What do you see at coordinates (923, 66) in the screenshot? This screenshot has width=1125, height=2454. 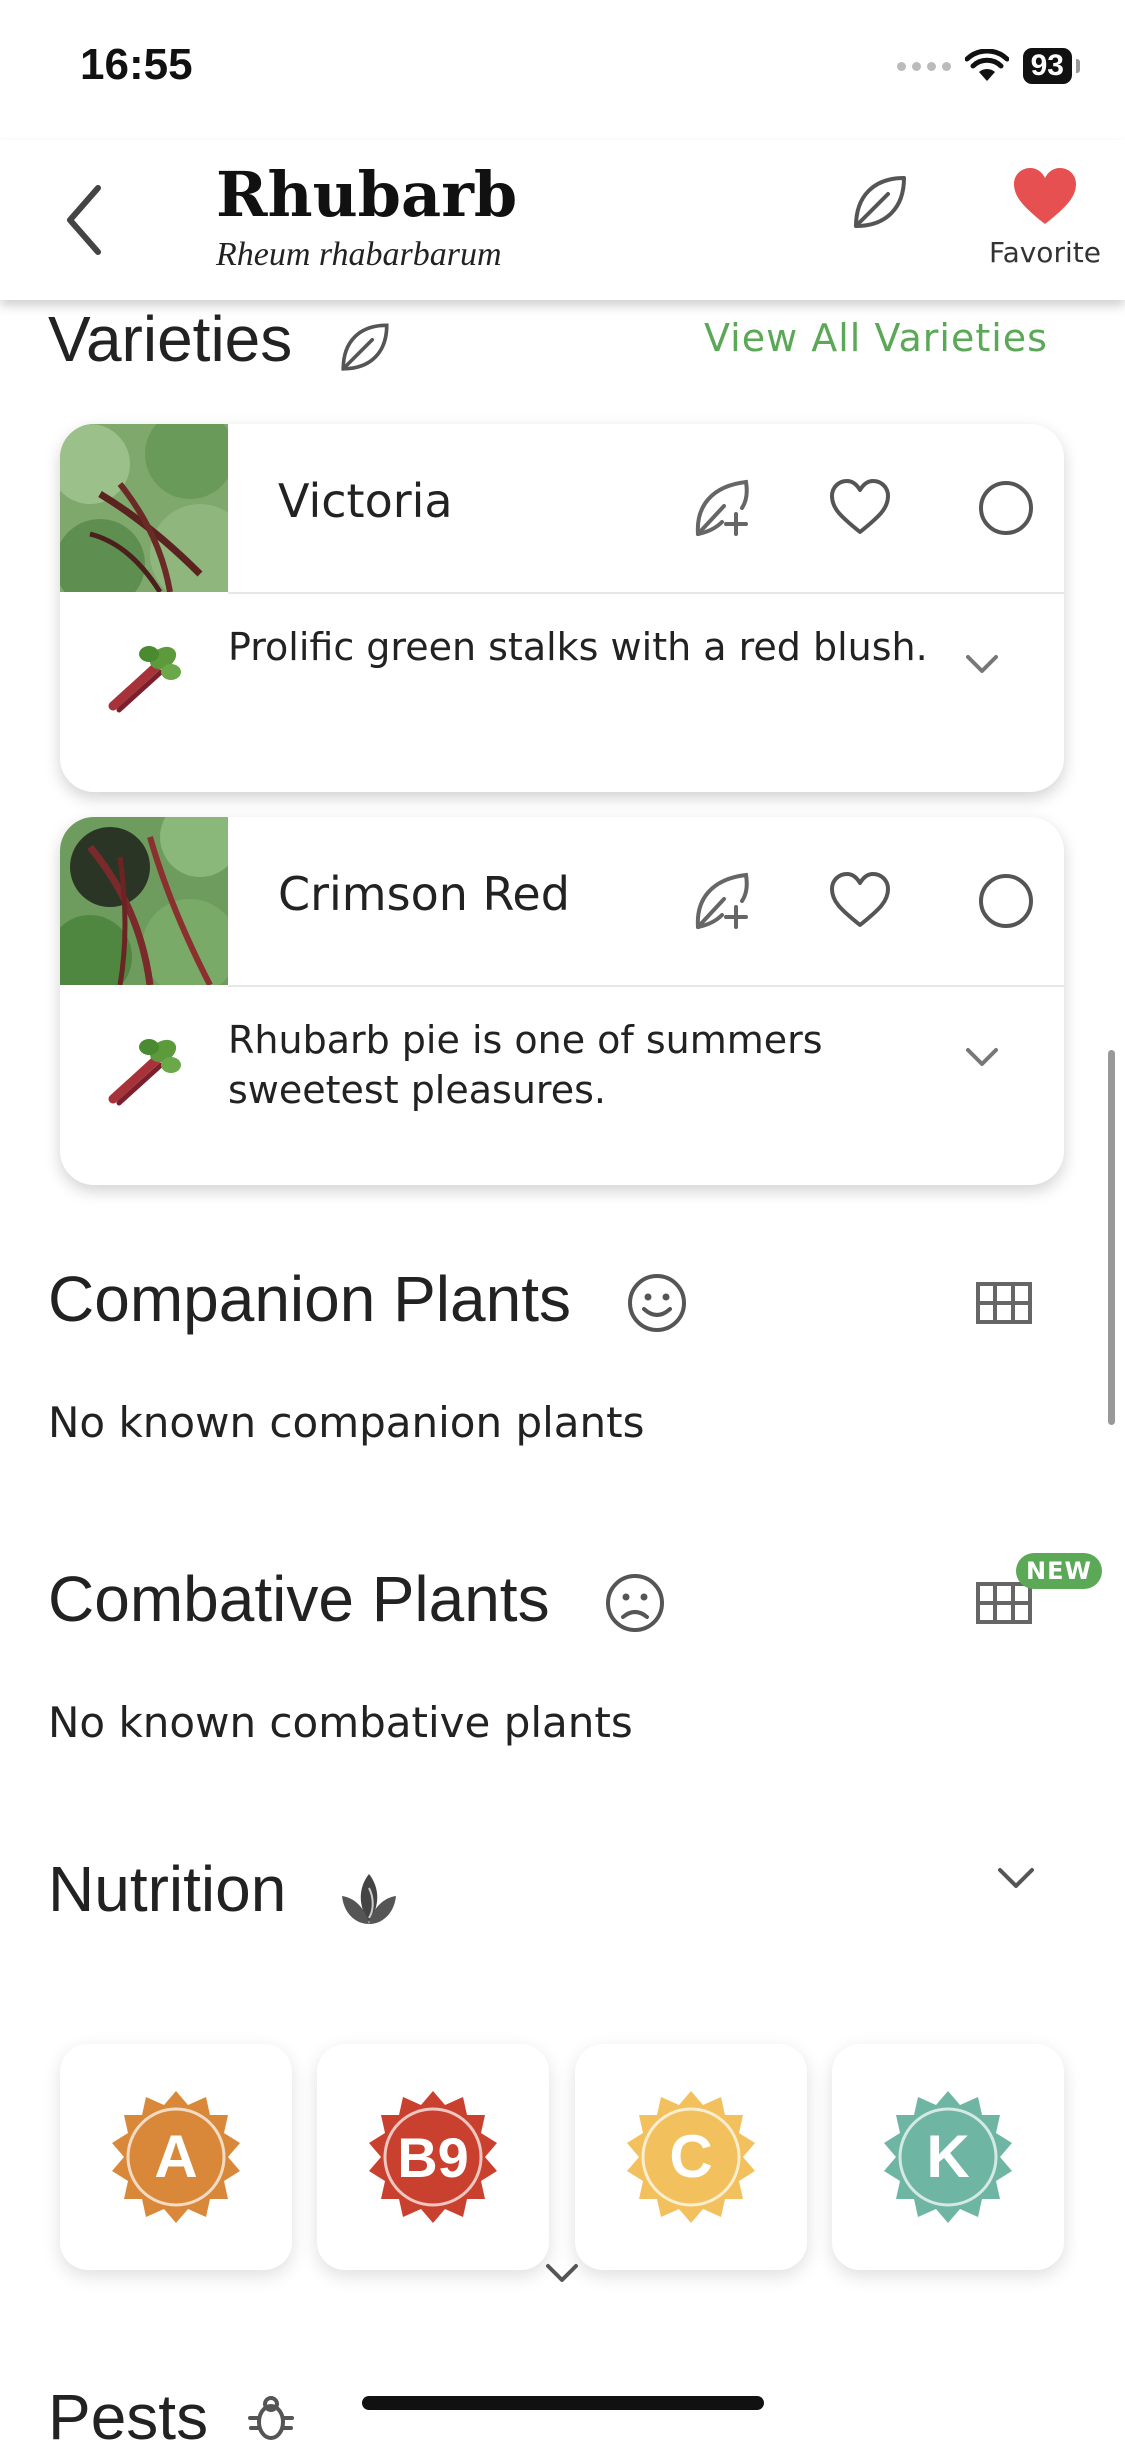 I see `cellular-signal-icon` at bounding box center [923, 66].